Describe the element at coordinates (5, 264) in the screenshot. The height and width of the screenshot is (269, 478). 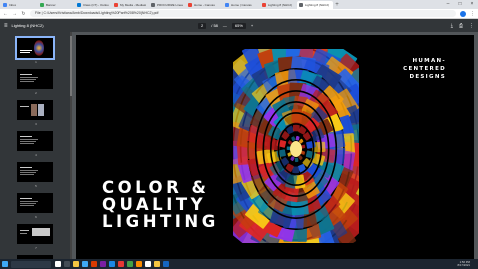
I see `windows-start-icon` at that location.